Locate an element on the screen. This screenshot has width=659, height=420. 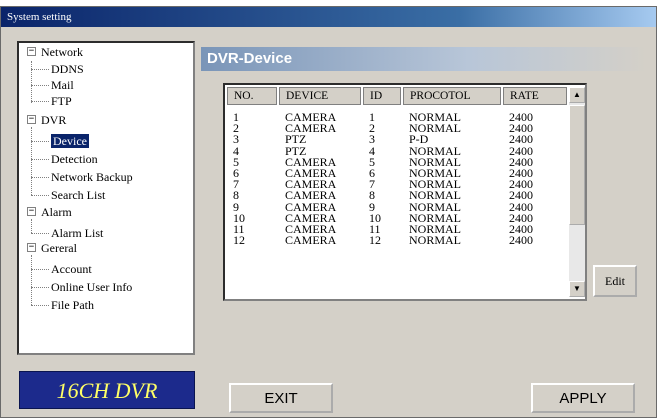
tree-item-search-list: Search List is located at coordinates (78, 195).